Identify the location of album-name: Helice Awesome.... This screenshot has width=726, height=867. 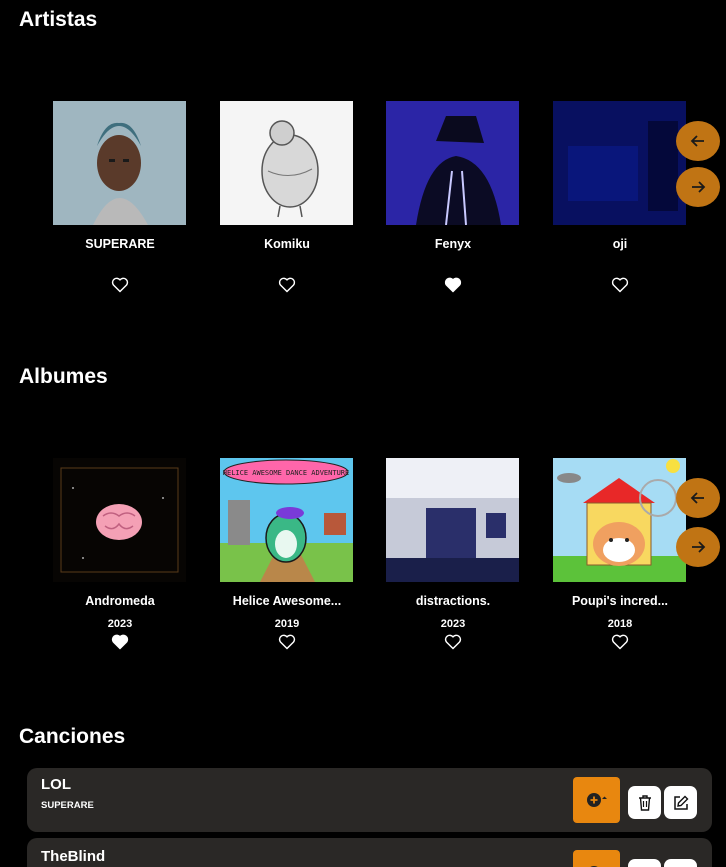
(287, 601).